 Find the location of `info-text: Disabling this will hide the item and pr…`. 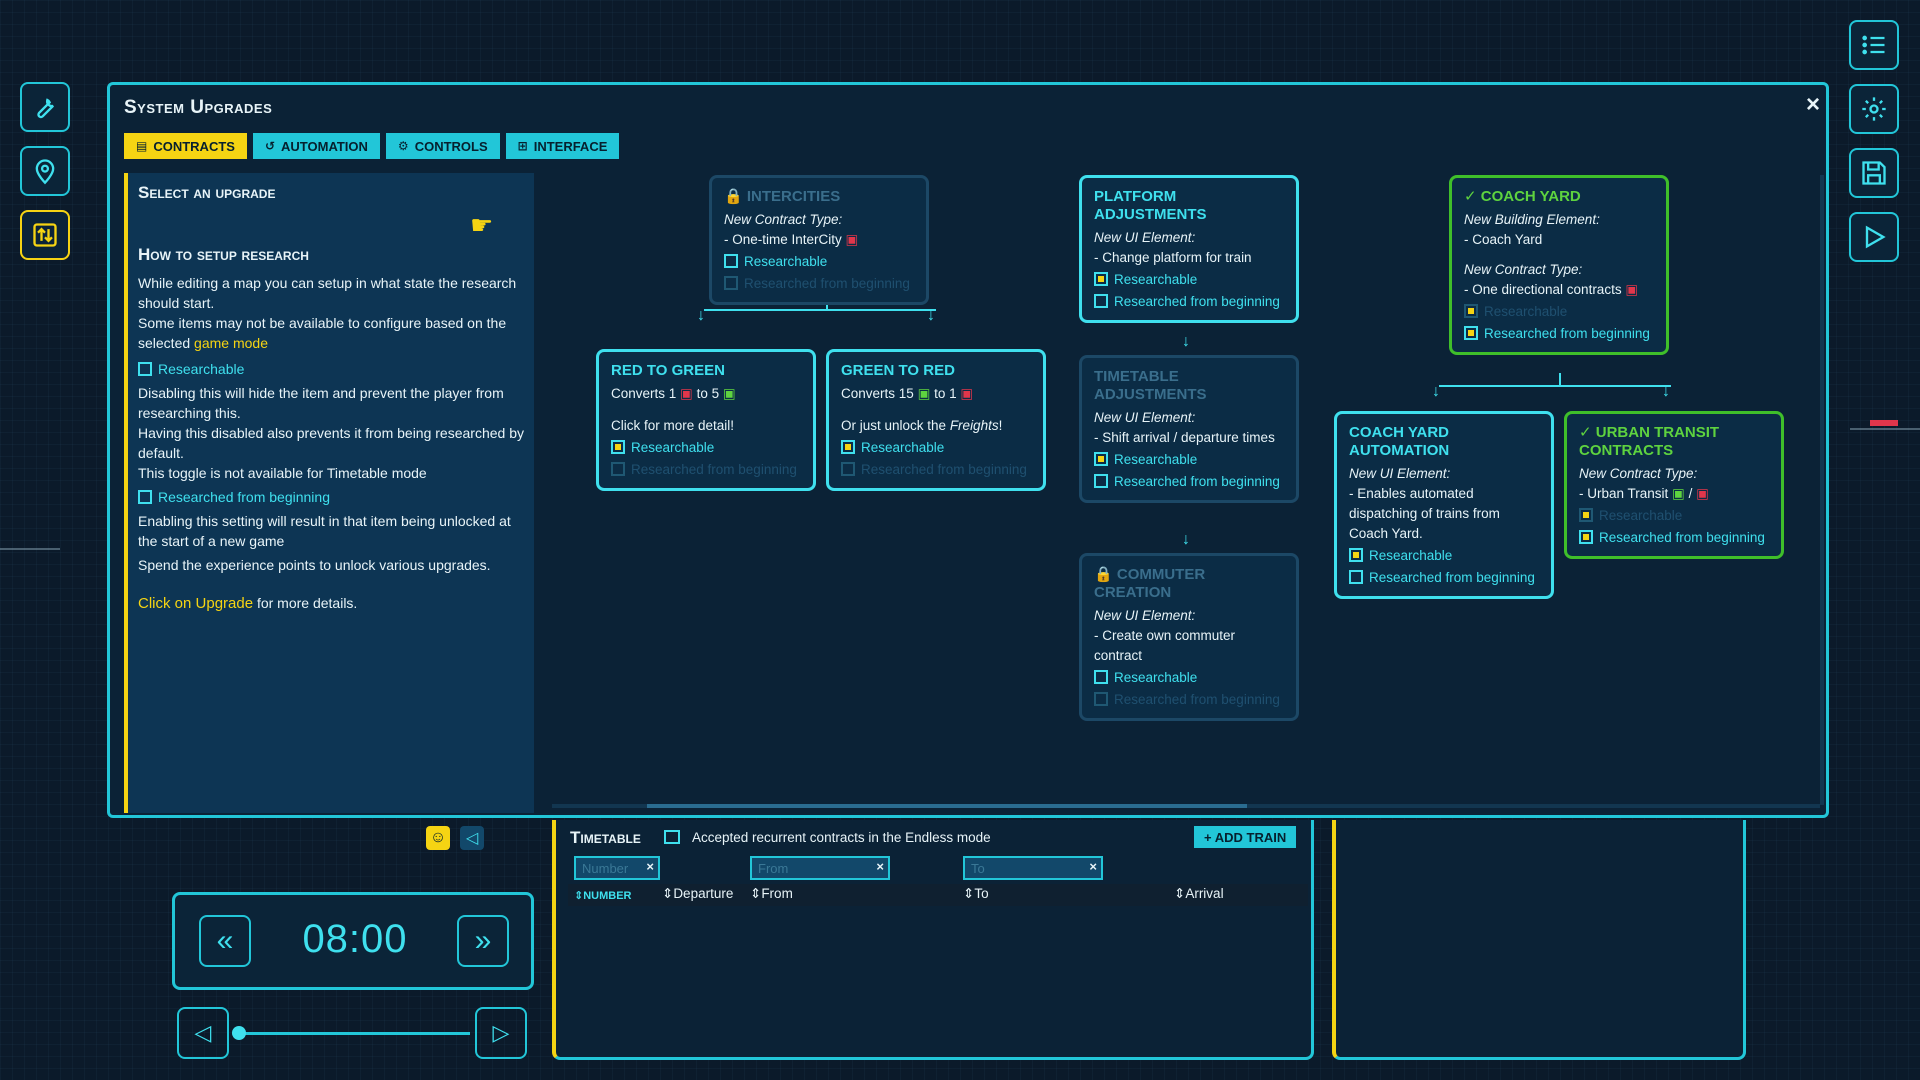

info-text: Disabling this will hide the item and pr… is located at coordinates (321, 403).